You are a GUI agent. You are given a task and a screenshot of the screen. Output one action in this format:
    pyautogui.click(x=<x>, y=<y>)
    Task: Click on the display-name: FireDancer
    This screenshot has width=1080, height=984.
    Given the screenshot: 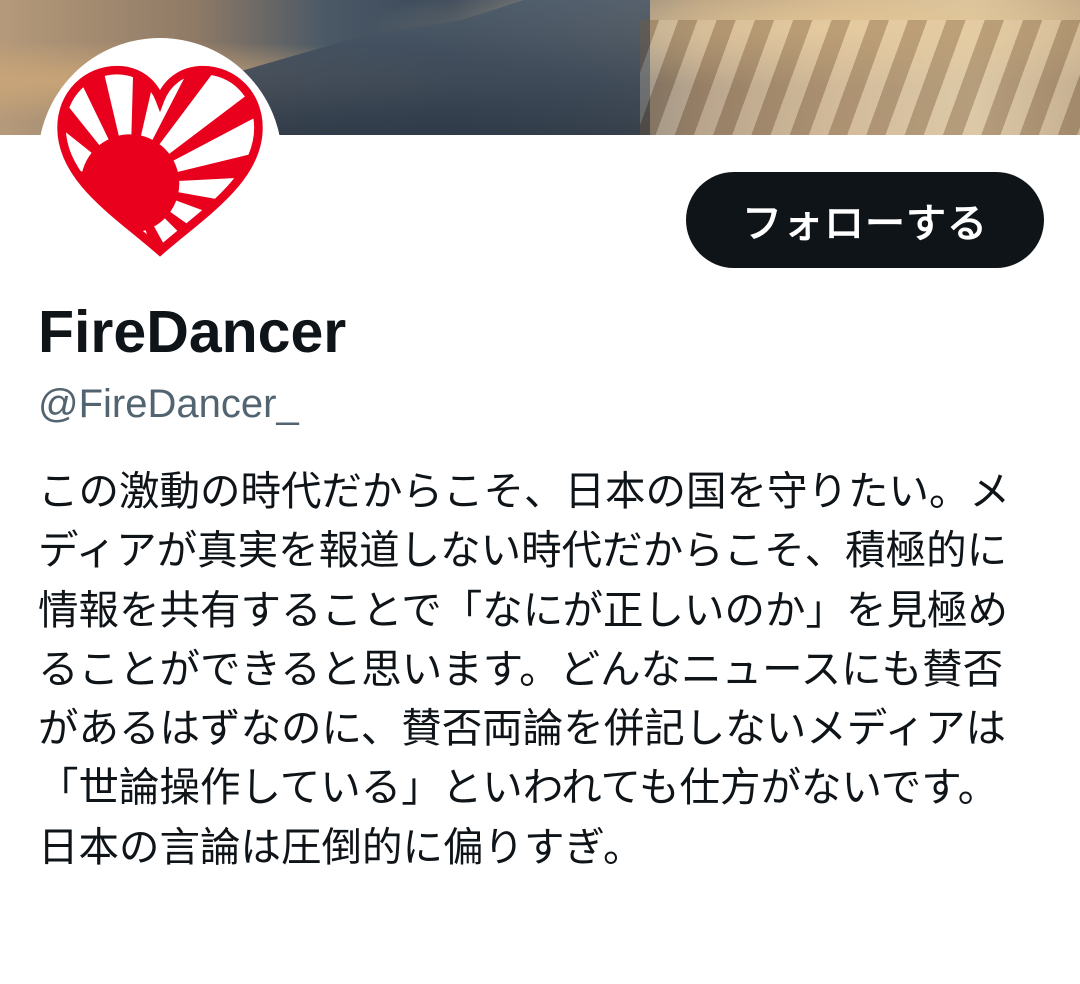 What is the action you would take?
    pyautogui.click(x=192, y=332)
    